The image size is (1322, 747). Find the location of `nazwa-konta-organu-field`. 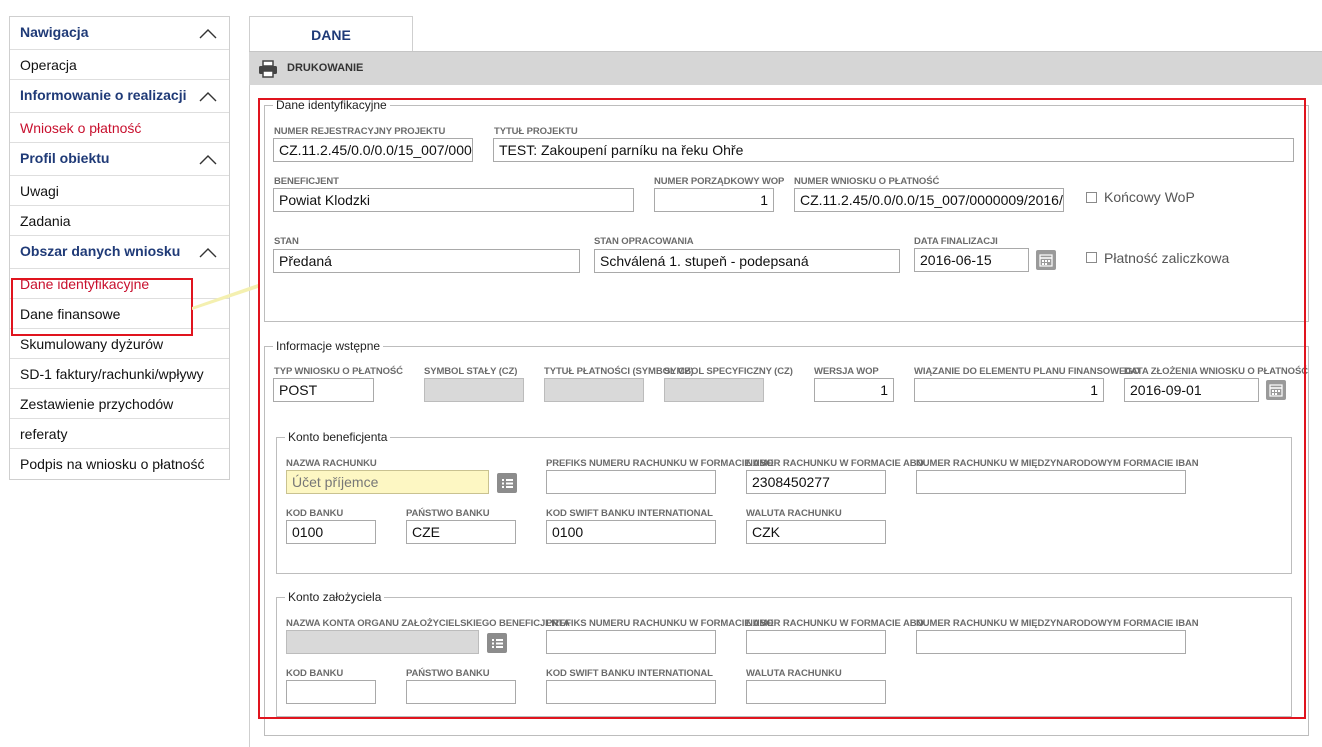

nazwa-konta-organu-field is located at coordinates (382, 642).